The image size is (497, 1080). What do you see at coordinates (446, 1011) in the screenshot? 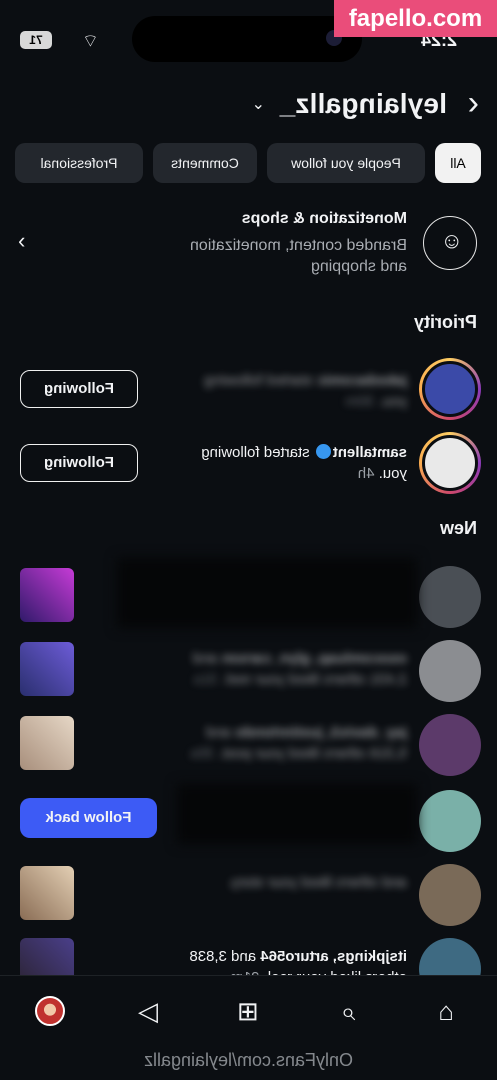
I see `home-icon: ⌂` at bounding box center [446, 1011].